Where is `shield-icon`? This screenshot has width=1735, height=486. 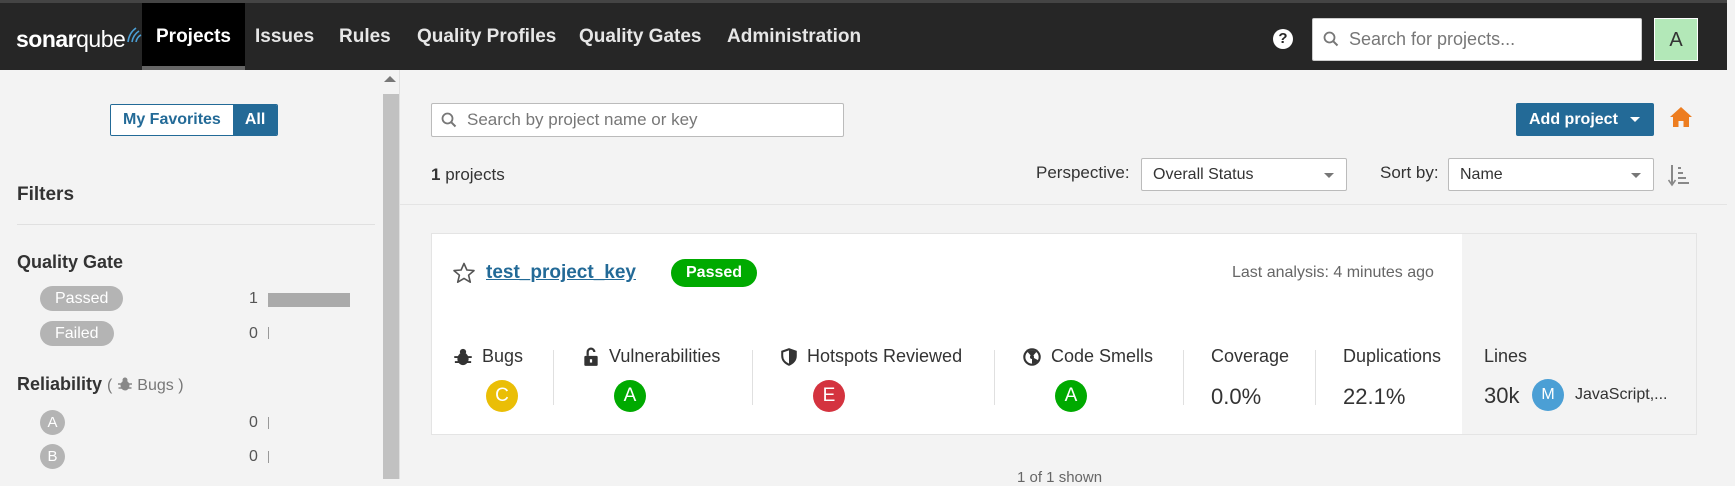
shield-icon is located at coordinates (789, 356).